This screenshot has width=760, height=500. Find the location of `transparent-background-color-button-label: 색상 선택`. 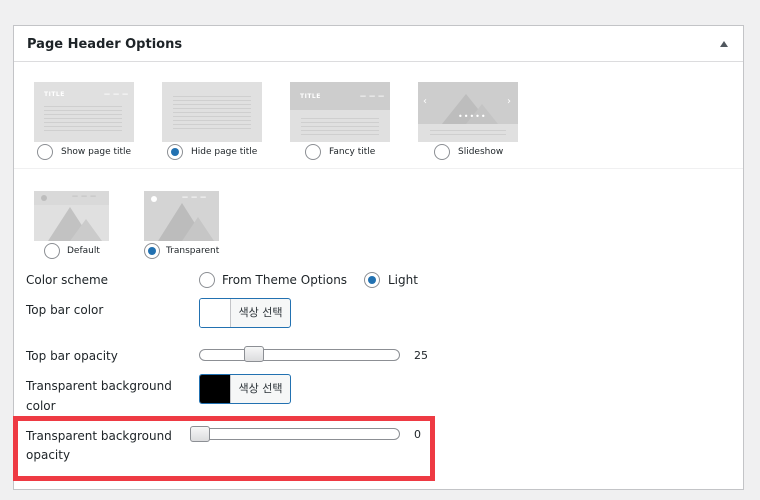

transparent-background-color-button-label: 색상 선택 is located at coordinates (260, 389).